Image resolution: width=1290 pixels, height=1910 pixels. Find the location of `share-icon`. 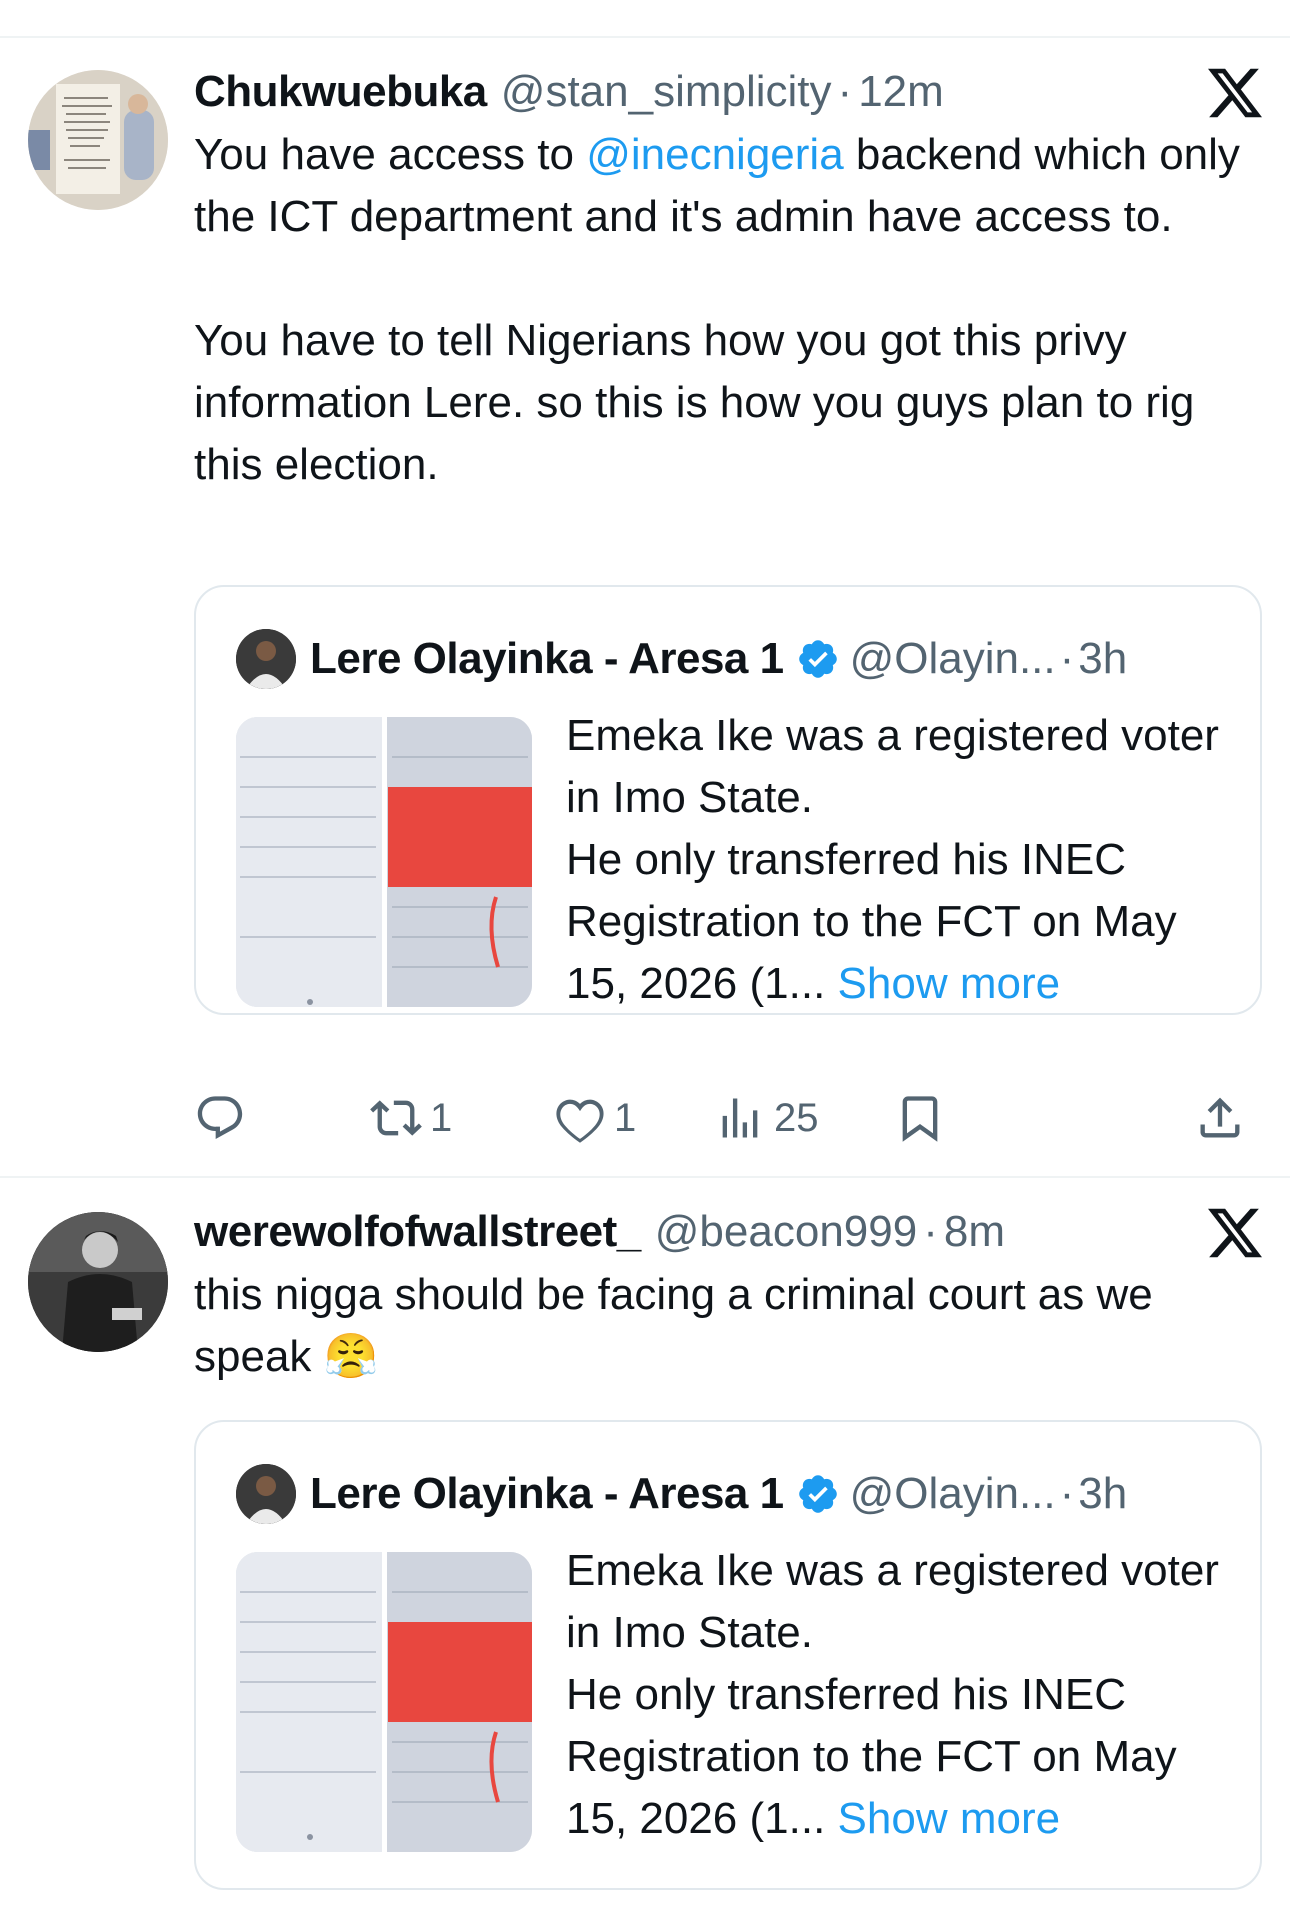

share-icon is located at coordinates (1220, 1117).